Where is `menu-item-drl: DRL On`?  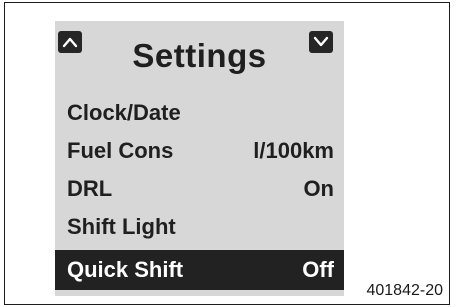 menu-item-drl: DRL On is located at coordinates (199, 189).